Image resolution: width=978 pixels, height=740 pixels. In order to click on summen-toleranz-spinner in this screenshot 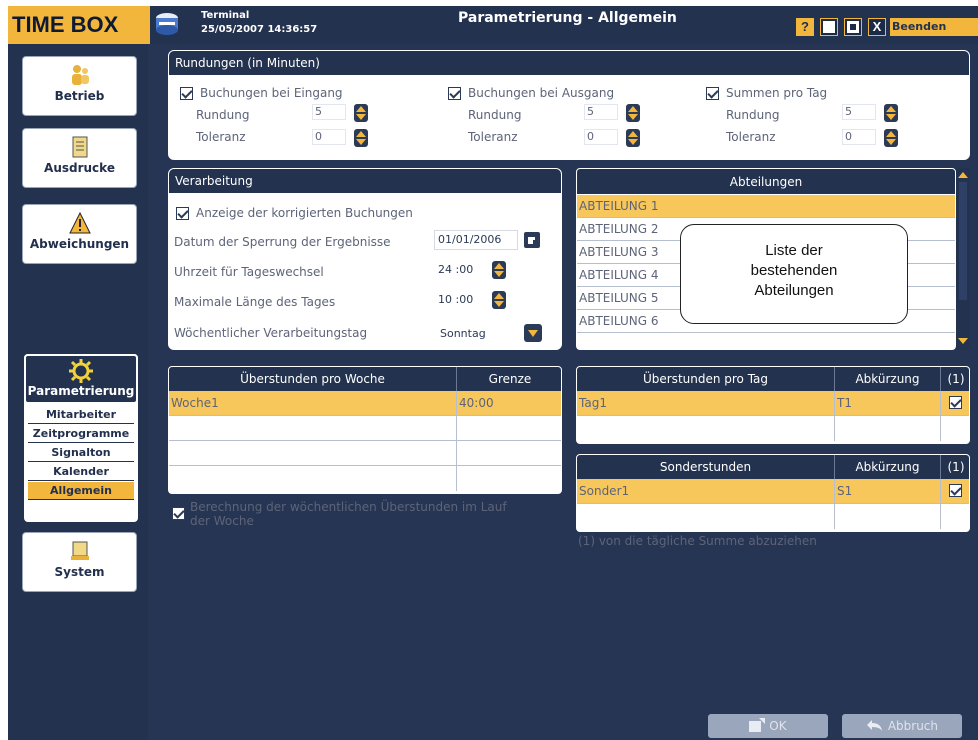, I will do `click(891, 138)`.